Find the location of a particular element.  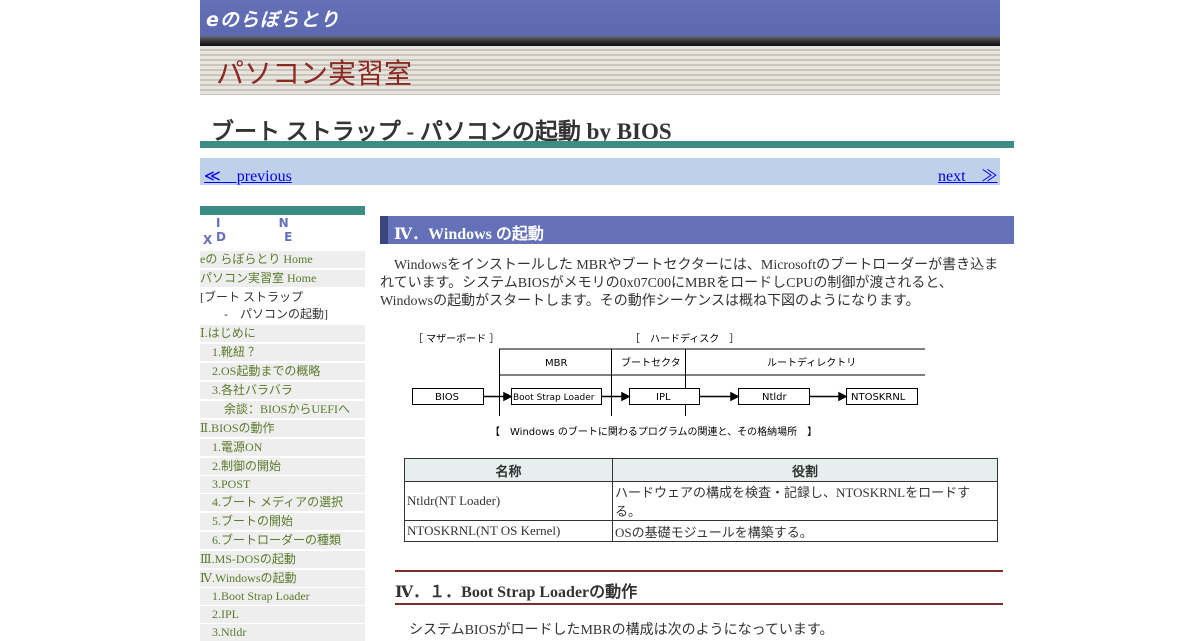

page-nav-bar is located at coordinates (600, 171).